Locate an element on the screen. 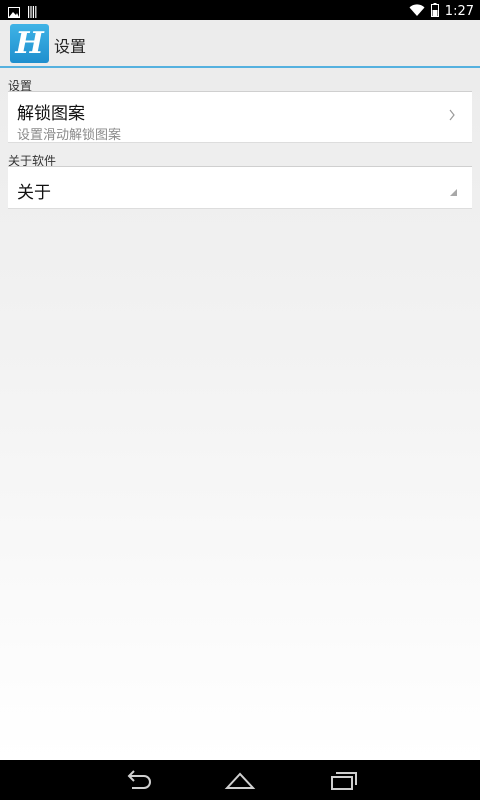 This screenshot has width=480, height=800. action-bar: H 设置 is located at coordinates (240, 44).